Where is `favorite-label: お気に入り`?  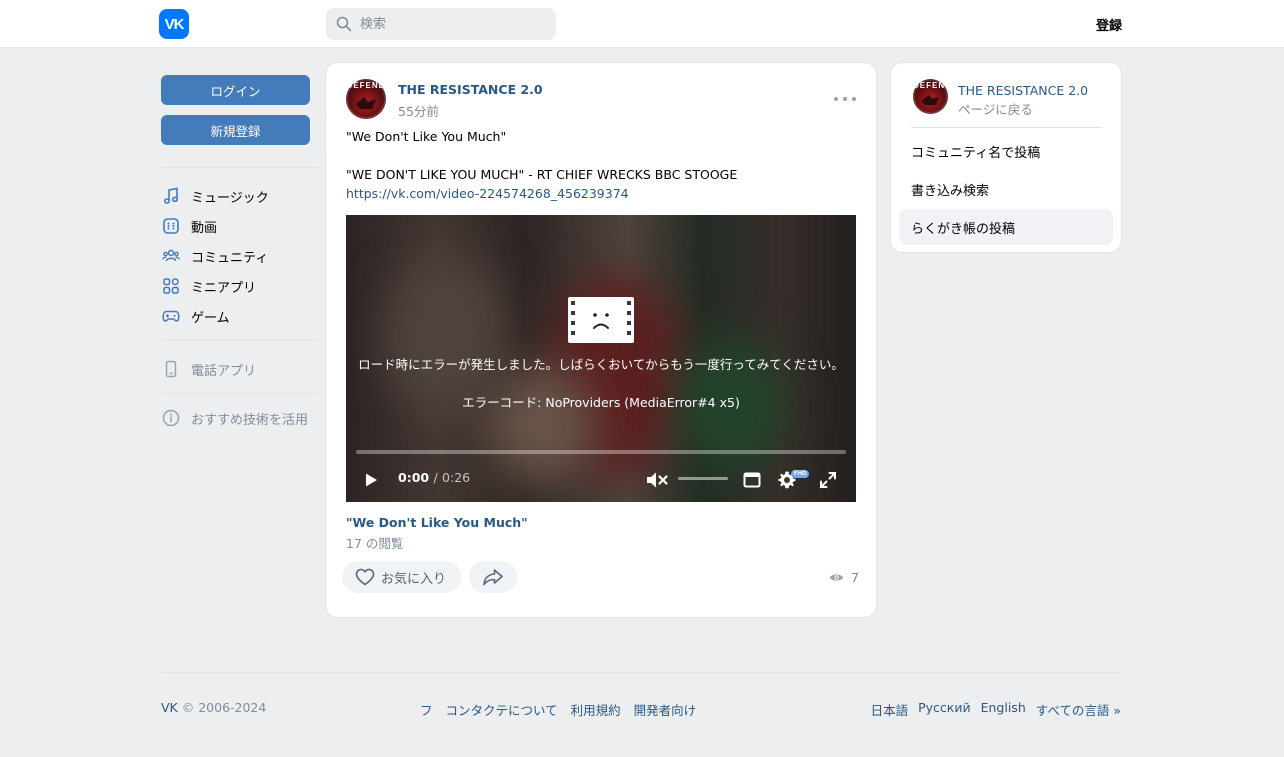
favorite-label: お気に入り is located at coordinates (414, 579).